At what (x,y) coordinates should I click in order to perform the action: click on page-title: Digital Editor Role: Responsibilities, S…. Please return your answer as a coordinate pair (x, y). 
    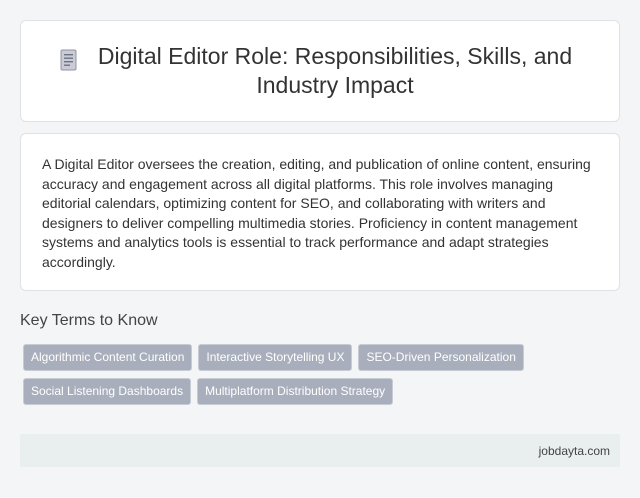
    Looking at the image, I should click on (335, 70).